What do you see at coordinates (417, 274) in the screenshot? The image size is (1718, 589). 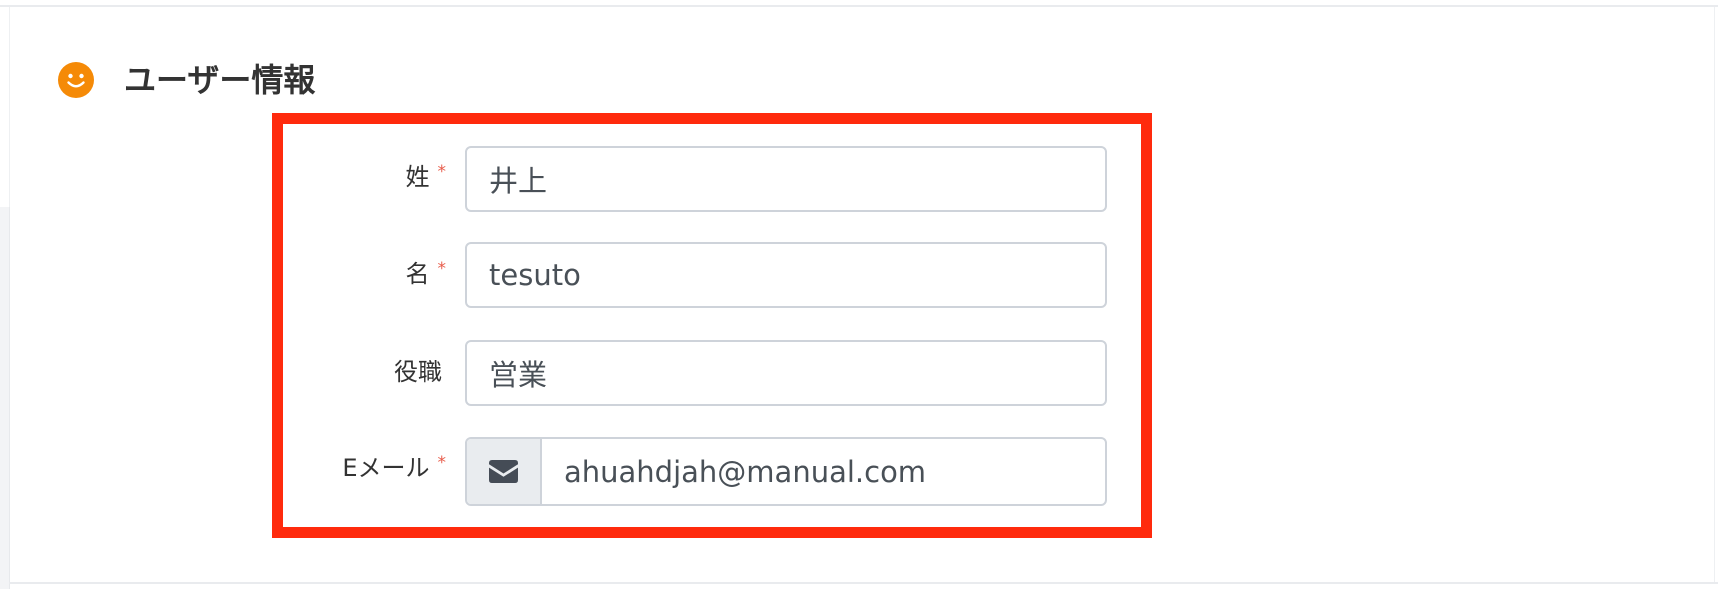 I see `first-name-label-text: 名` at bounding box center [417, 274].